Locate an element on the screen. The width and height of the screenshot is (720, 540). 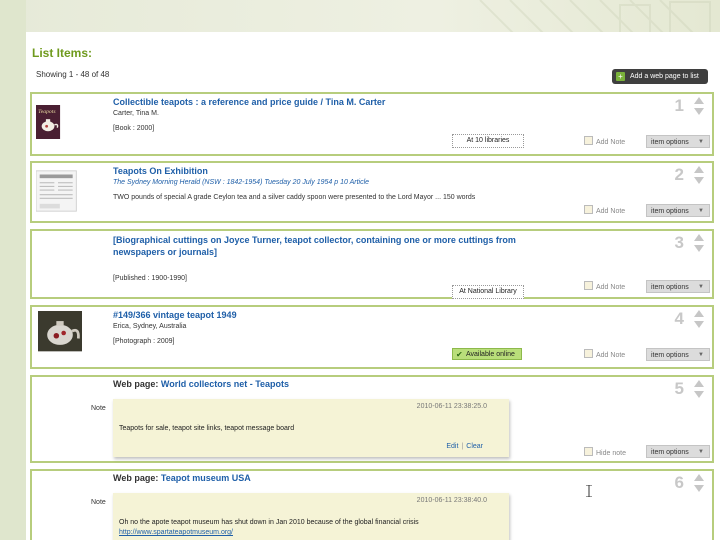
note-actions: Edit | Clear is located at coordinates (464, 446).